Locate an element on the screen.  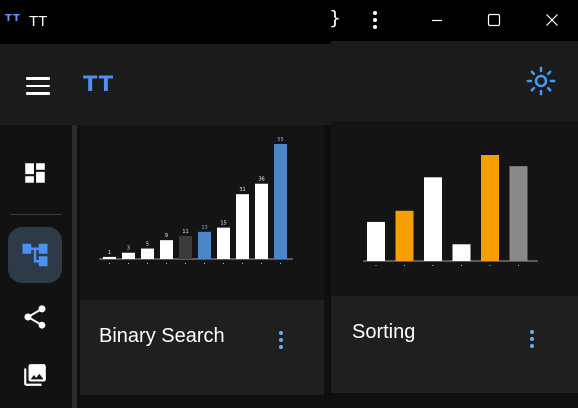
maximize-button is located at coordinates (494, 20).